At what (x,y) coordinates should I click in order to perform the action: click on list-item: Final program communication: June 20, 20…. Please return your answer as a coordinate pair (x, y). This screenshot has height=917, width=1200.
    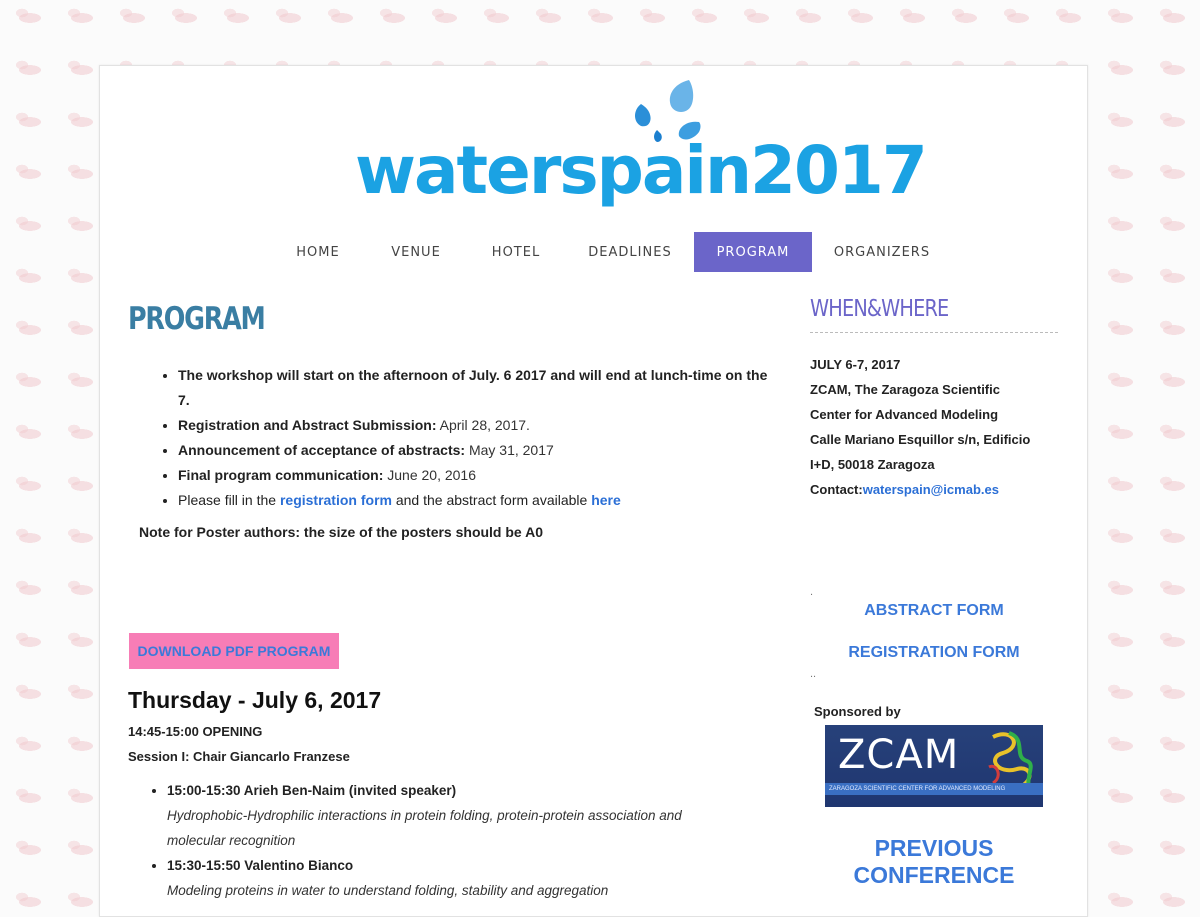
    Looking at the image, I should click on (473, 475).